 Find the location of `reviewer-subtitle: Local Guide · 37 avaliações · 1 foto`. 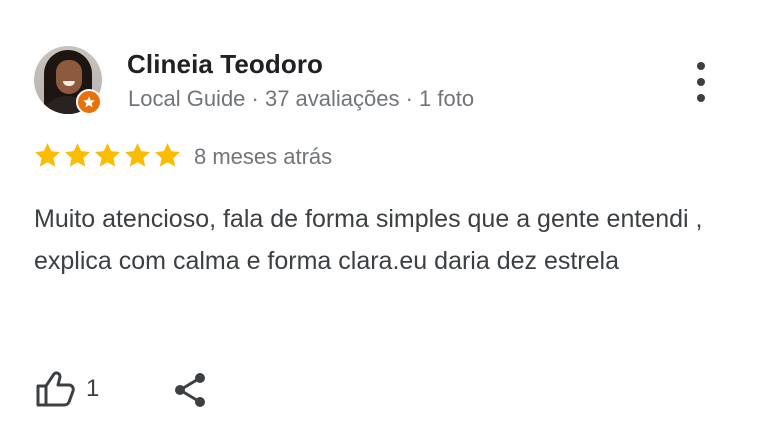

reviewer-subtitle: Local Guide · 37 avaliações · 1 foto is located at coordinates (301, 98).